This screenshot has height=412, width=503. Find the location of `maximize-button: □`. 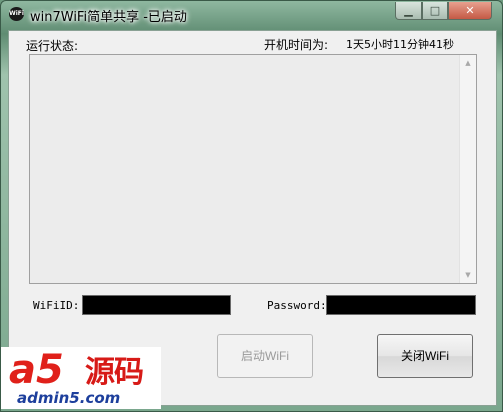

maximize-button: □ is located at coordinates (435, 11).